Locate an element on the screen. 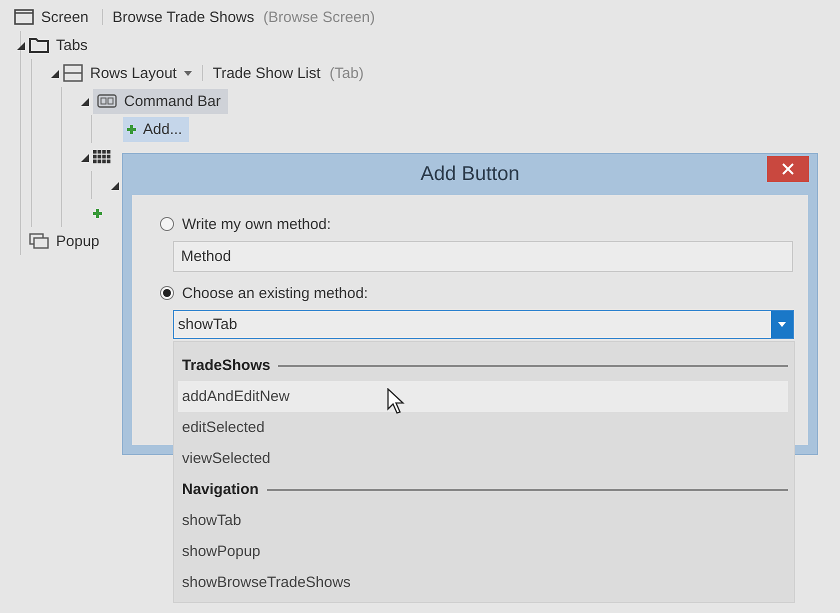 The width and height of the screenshot is (840, 613). tree-item-label: Screen is located at coordinates (65, 17).